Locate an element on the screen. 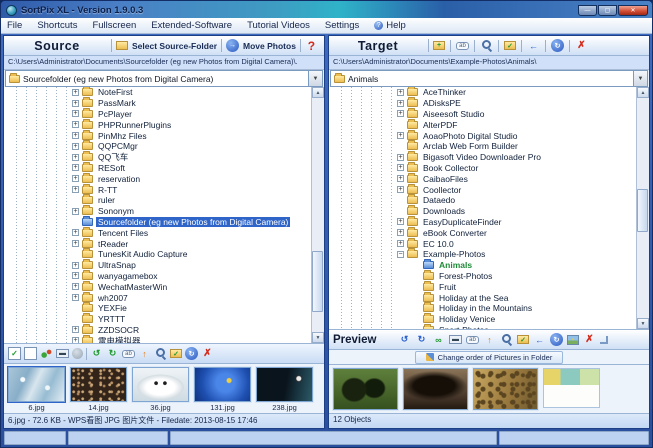 Image resolution: width=653 pixels, height=448 pixels. tree-item: + Aiseesoft Studio is located at coordinates (489, 113).